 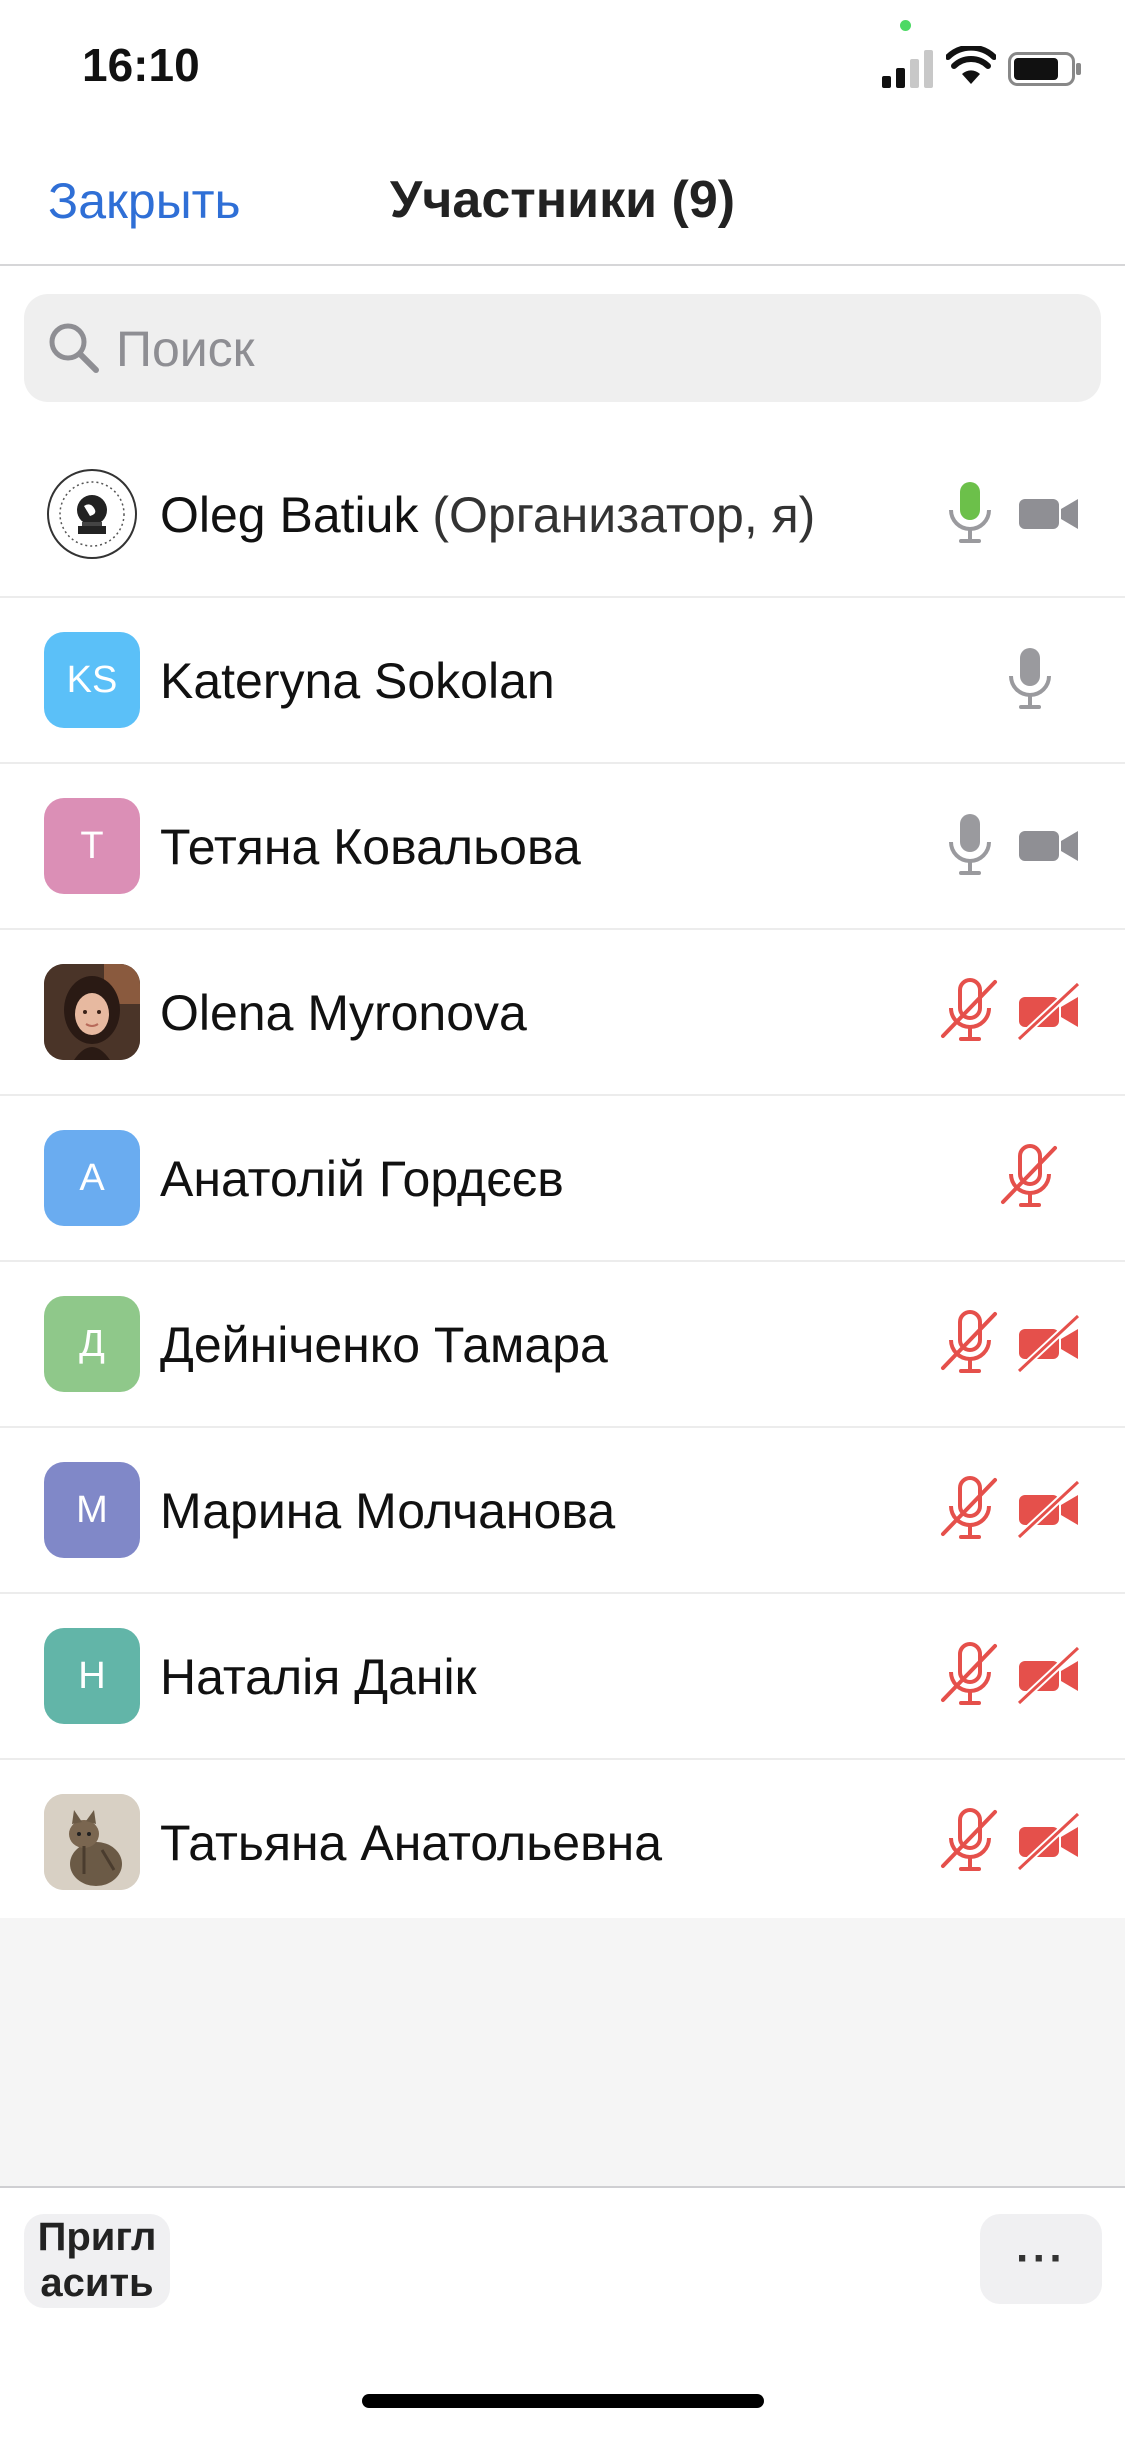 What do you see at coordinates (562, 2052) in the screenshot?
I see `empty-list-area` at bounding box center [562, 2052].